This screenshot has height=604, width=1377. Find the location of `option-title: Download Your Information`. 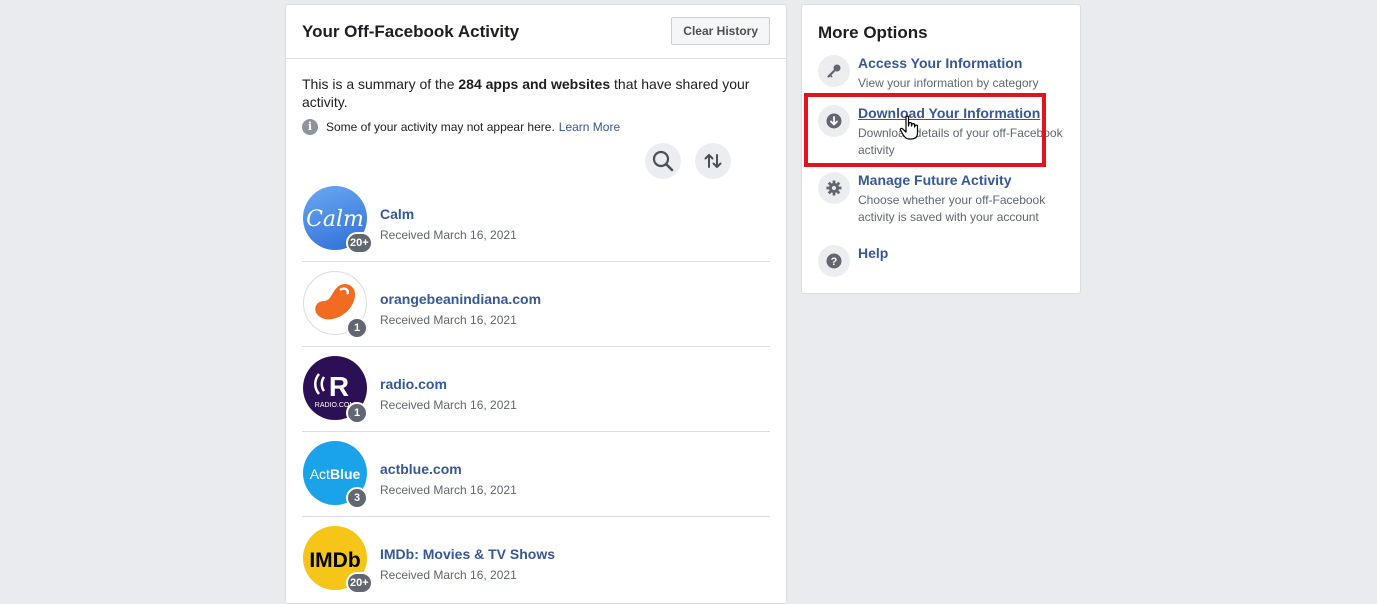

option-title: Download Your Information is located at coordinates (949, 113).